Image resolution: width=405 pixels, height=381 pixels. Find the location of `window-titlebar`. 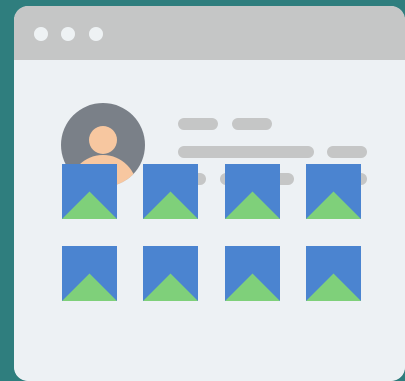

window-titlebar is located at coordinates (209, 33).